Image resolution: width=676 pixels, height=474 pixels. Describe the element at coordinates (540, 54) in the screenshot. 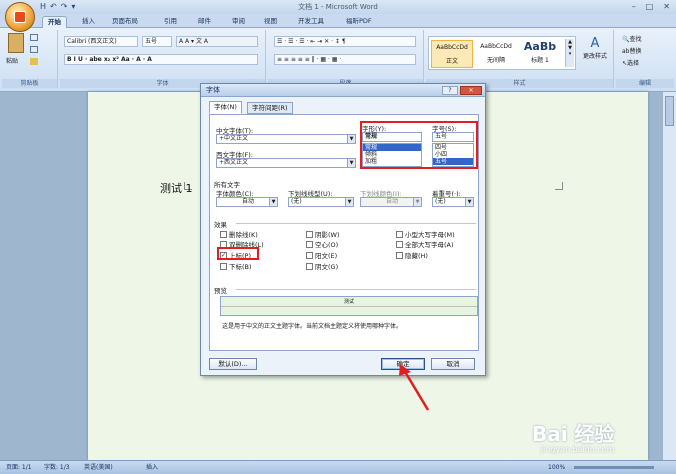

I see `style-heading-1: AaBb 标题 1` at that location.